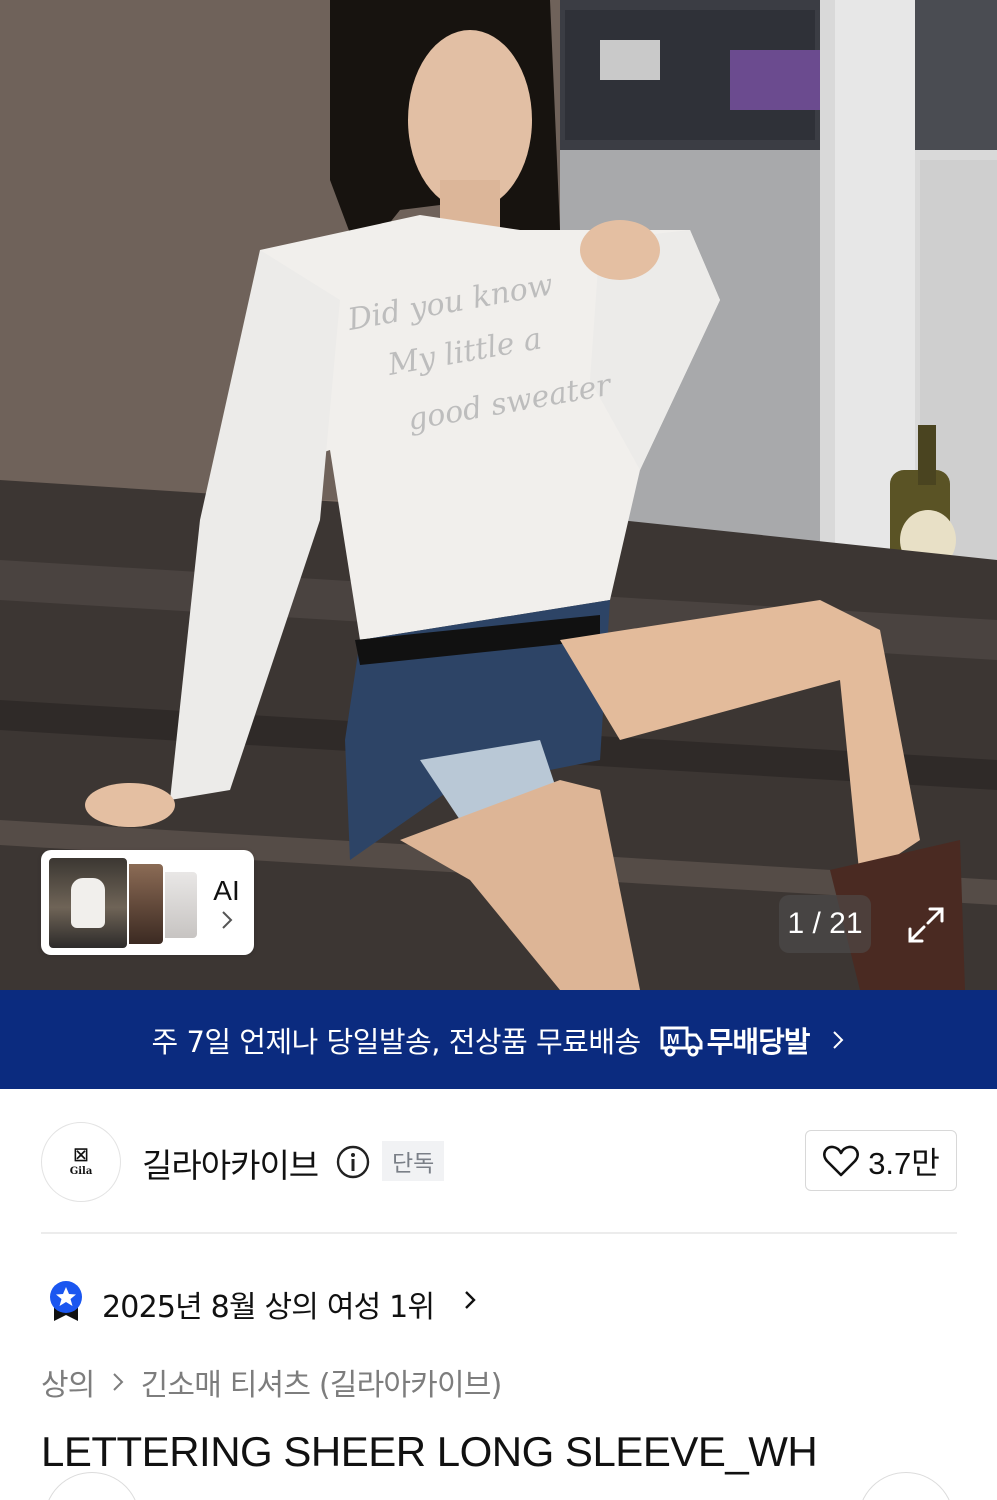  Describe the element at coordinates (68, 1382) in the screenshot. I see `breadcrumb-category: 상의` at that location.